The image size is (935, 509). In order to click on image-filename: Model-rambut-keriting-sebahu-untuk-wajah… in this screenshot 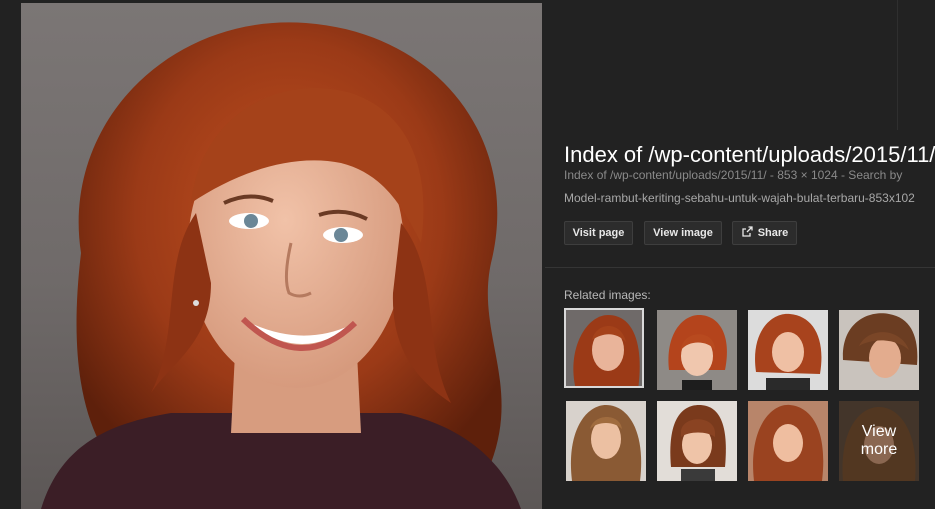, I will do `click(739, 198)`.